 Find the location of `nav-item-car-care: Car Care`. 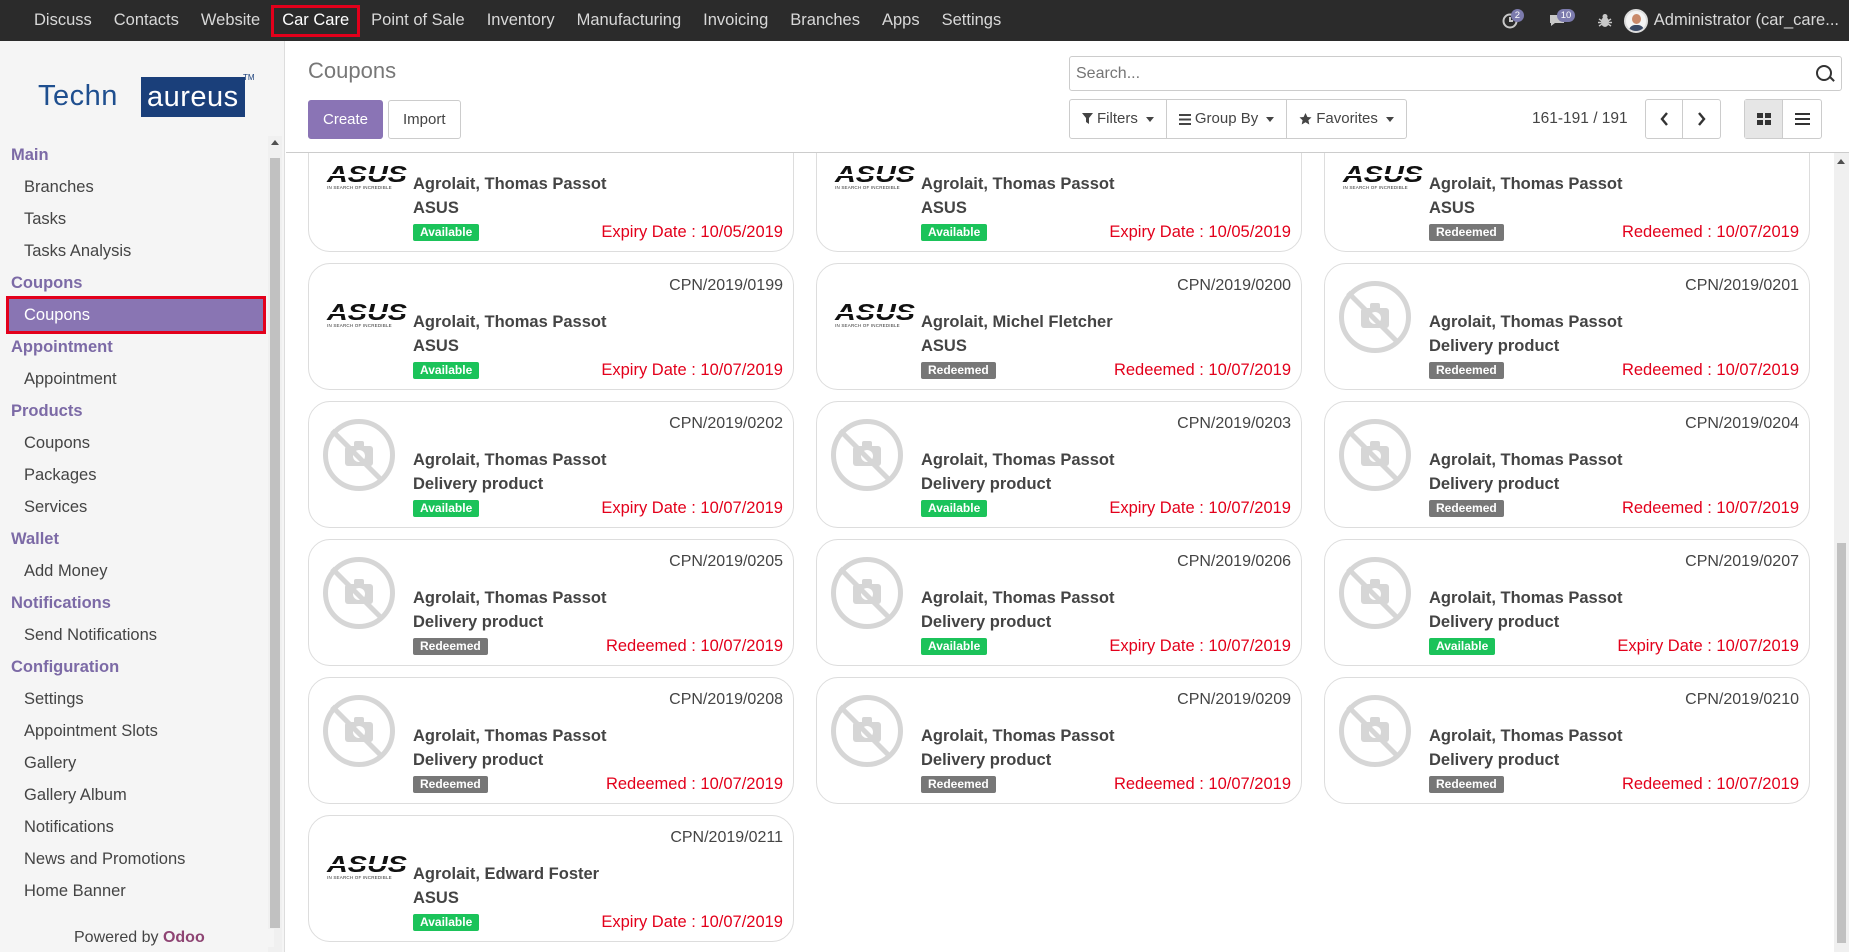

nav-item-car-care: Car Care is located at coordinates (316, 20).